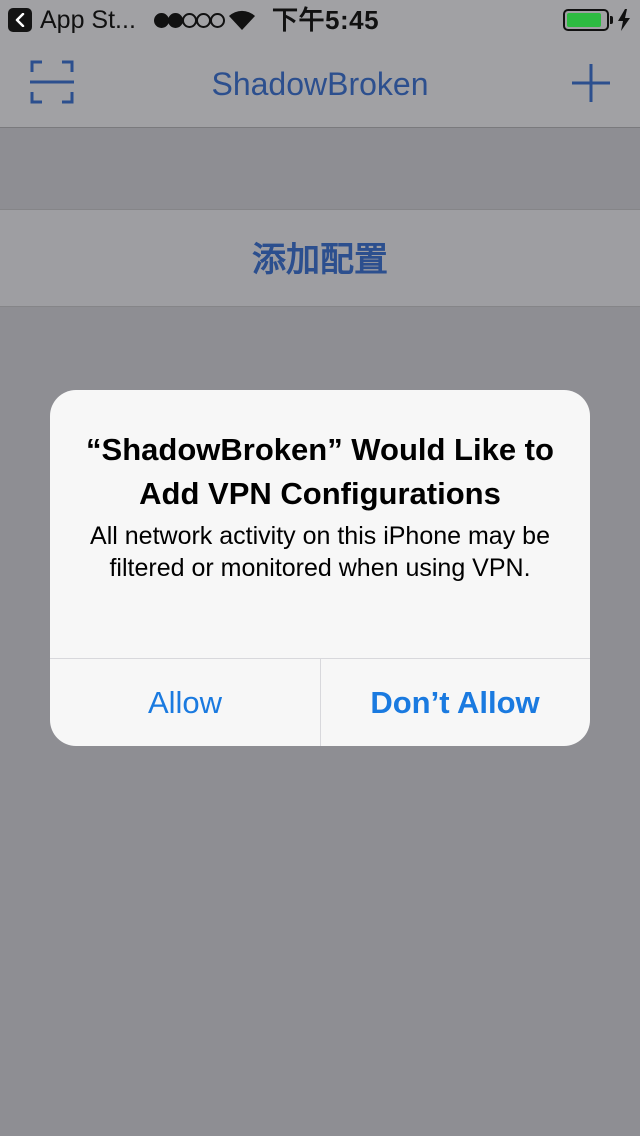  I want to click on add-configuration-row: 添加配置, so click(320, 258).